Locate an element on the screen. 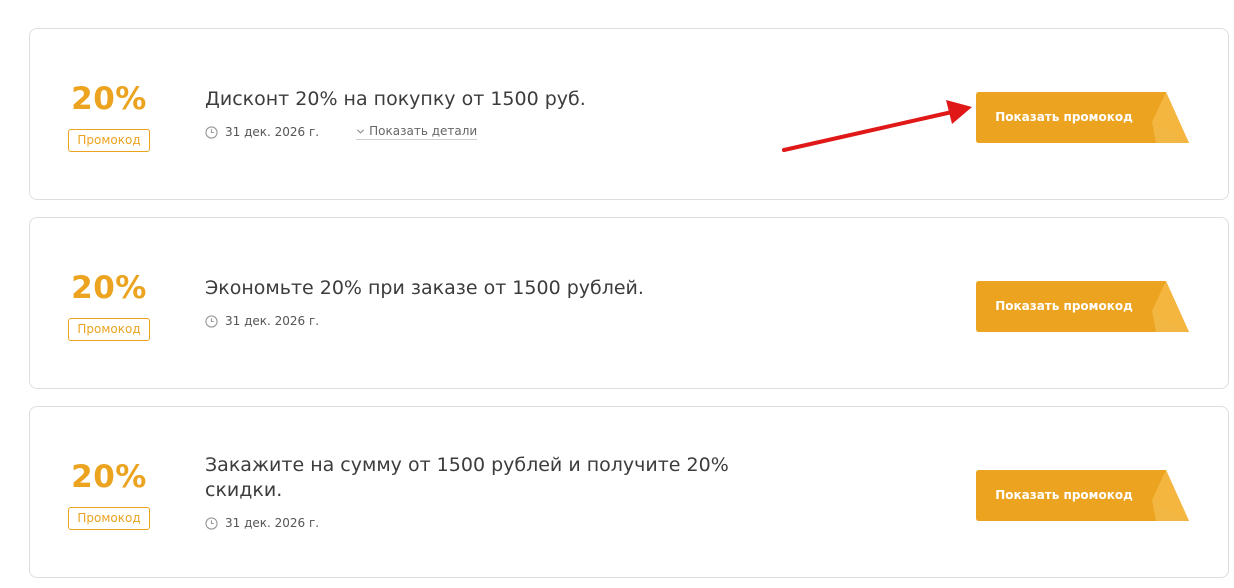 The height and width of the screenshot is (588, 1234). offer-meta: 31 дек. 2026 г. Показать детали is located at coordinates (485, 132).